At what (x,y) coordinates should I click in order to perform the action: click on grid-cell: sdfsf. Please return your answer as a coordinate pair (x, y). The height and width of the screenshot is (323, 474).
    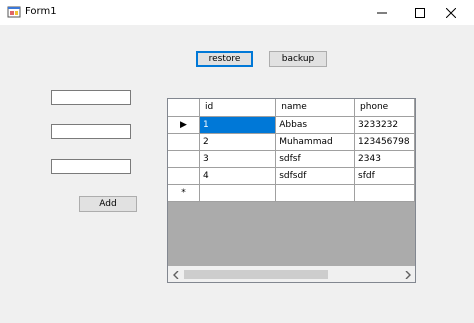
    Looking at the image, I should click on (315, 159).